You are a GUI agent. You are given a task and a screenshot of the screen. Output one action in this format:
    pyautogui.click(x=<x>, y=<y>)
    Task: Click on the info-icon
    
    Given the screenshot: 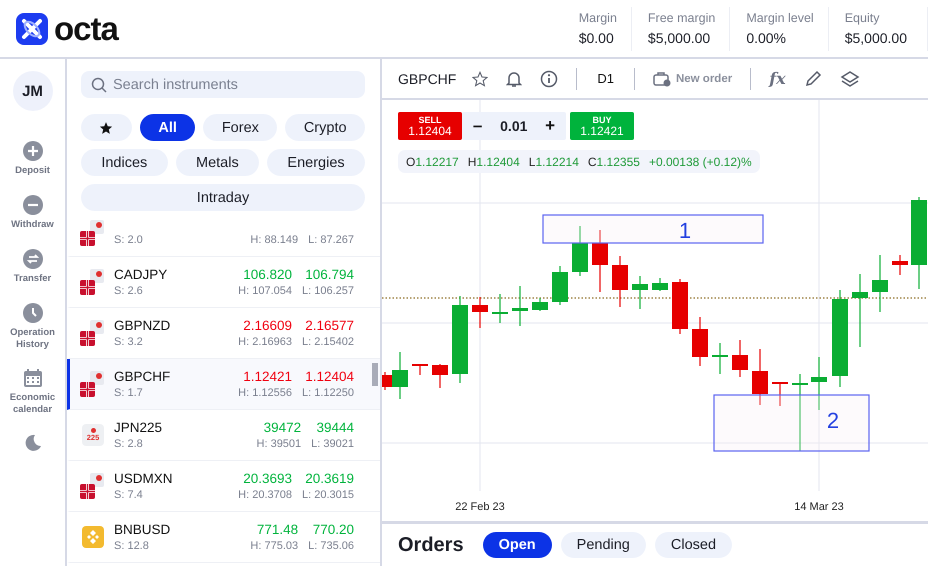 What is the action you would take?
    pyautogui.click(x=549, y=79)
    